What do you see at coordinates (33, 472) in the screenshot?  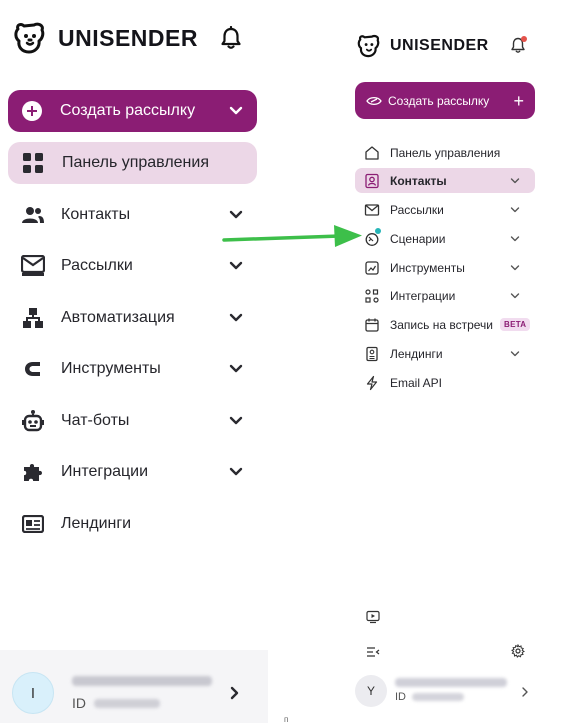 I see `puzzle-icon` at bounding box center [33, 472].